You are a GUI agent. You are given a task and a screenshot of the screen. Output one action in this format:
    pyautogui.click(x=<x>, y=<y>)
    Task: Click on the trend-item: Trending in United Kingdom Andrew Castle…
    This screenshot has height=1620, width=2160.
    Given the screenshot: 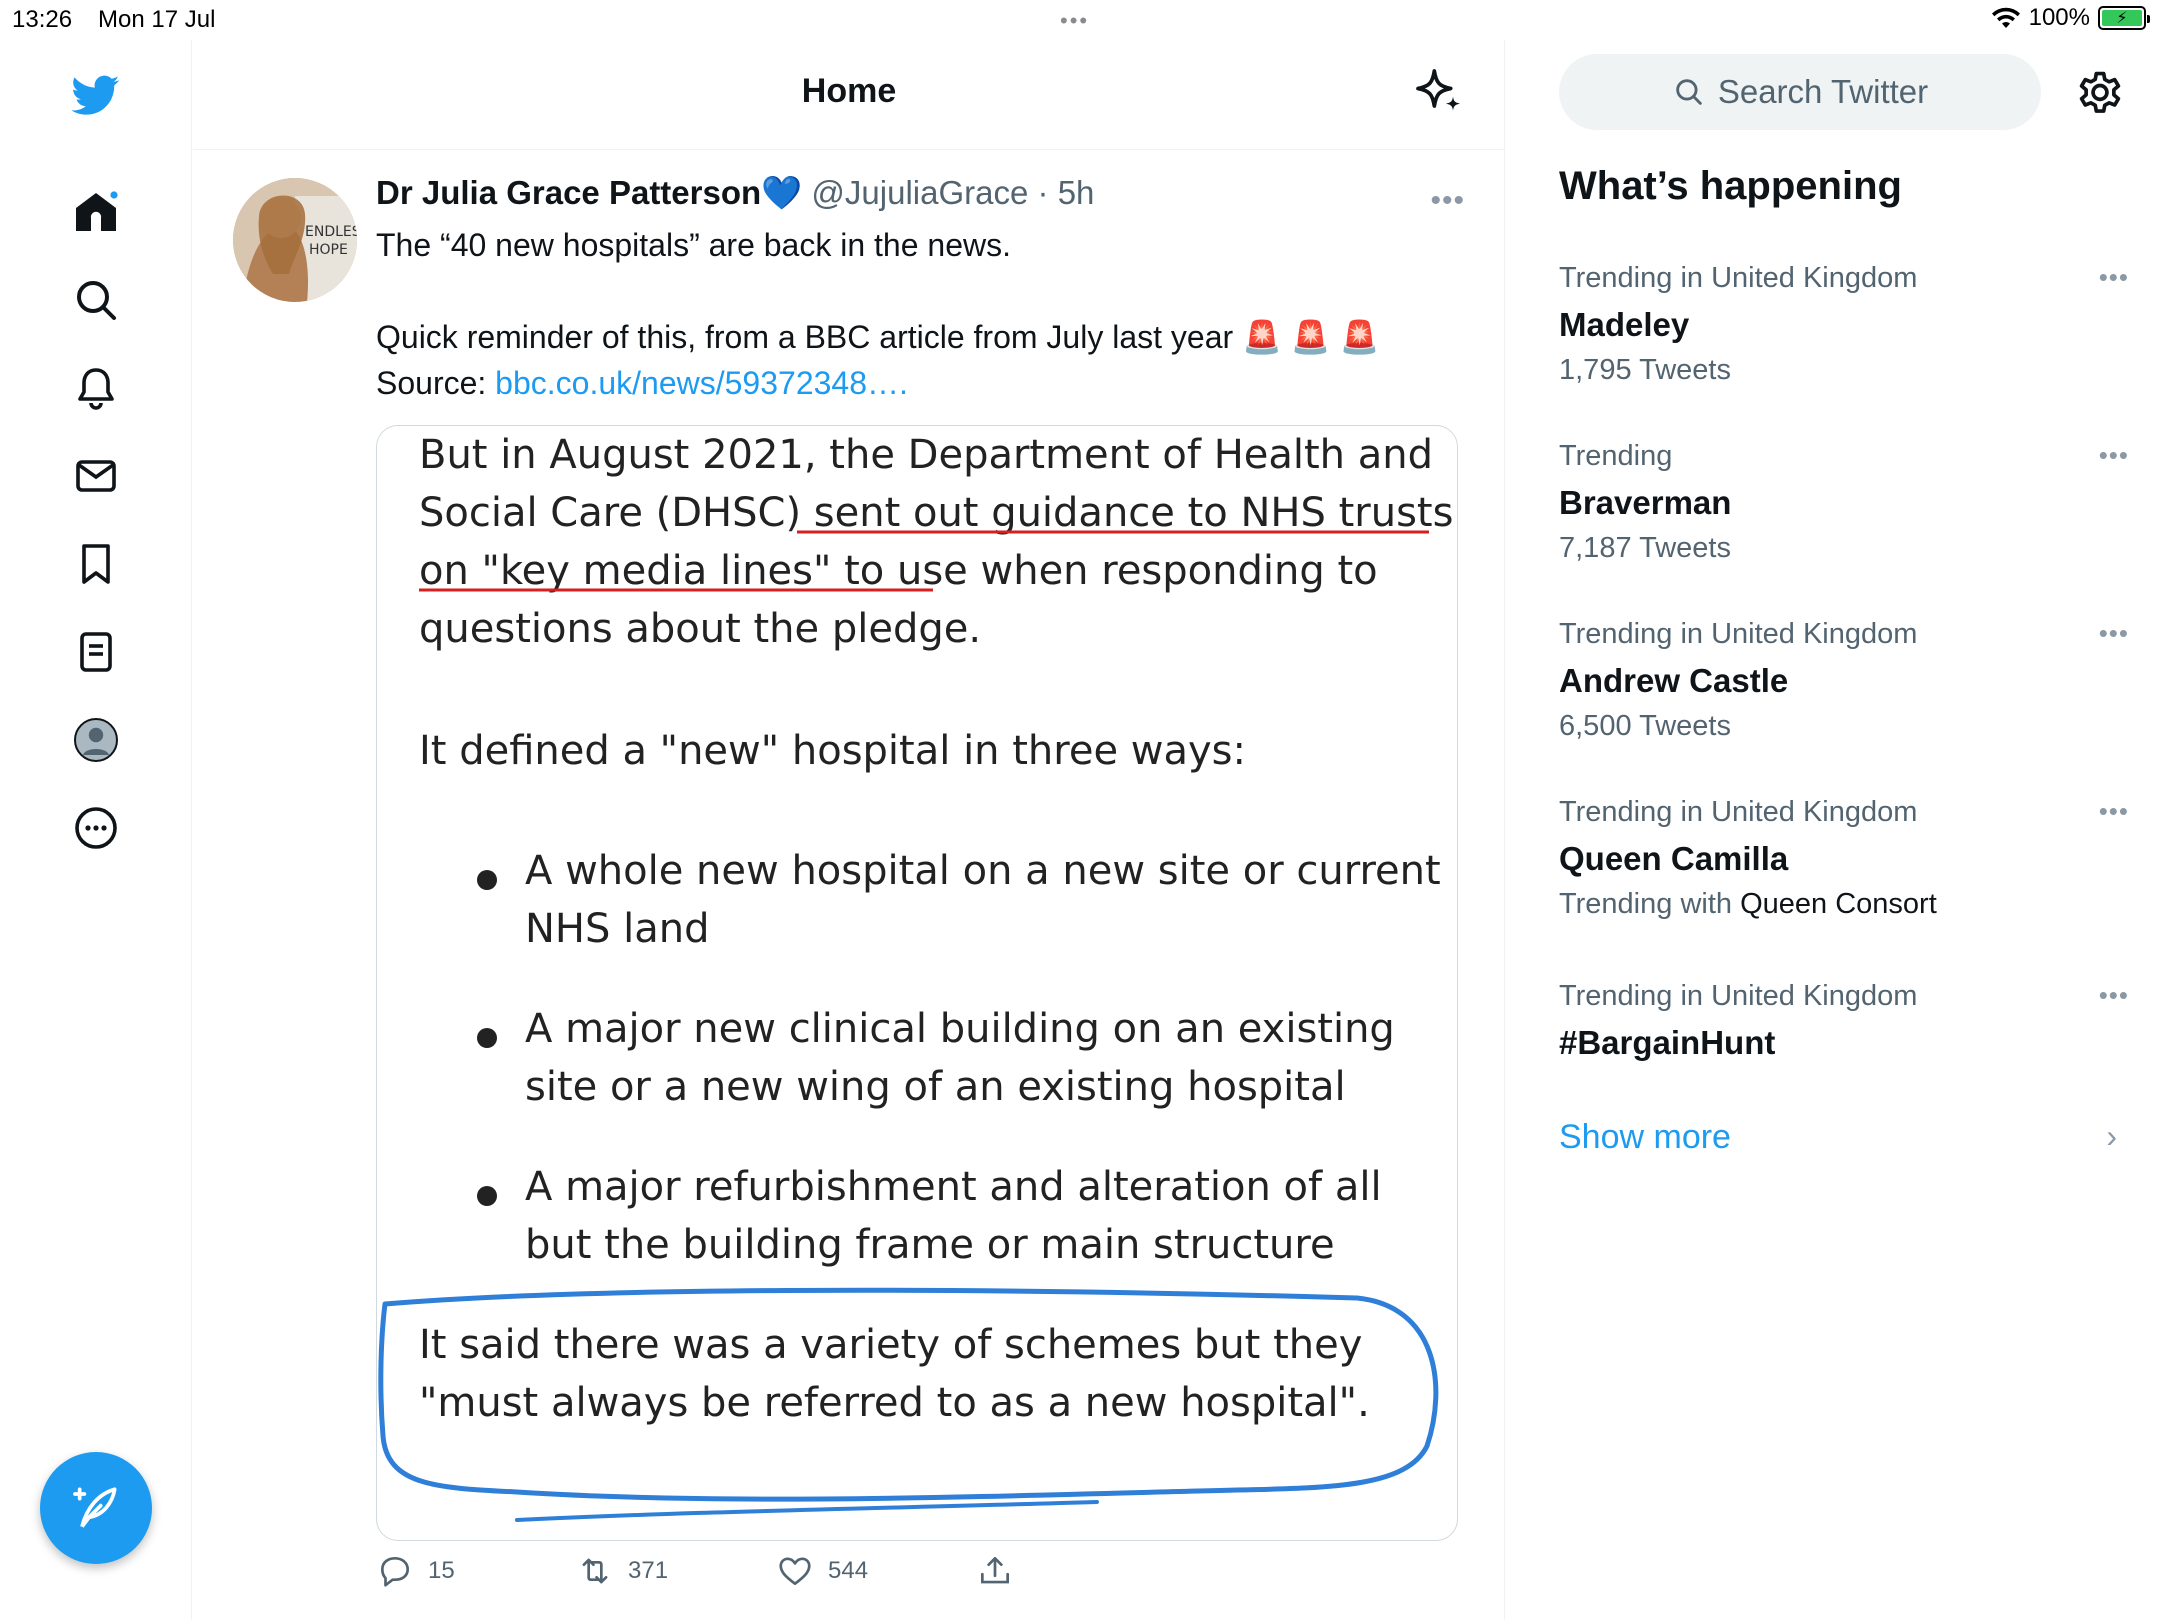 What is the action you would take?
    pyautogui.click(x=1844, y=693)
    